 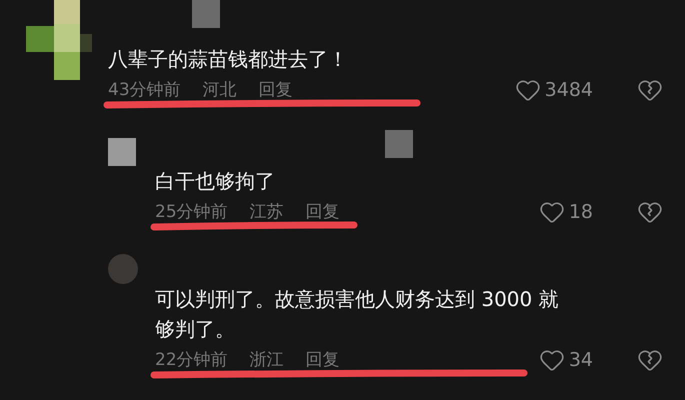 I want to click on comment-time: 43分钟前, so click(x=144, y=90).